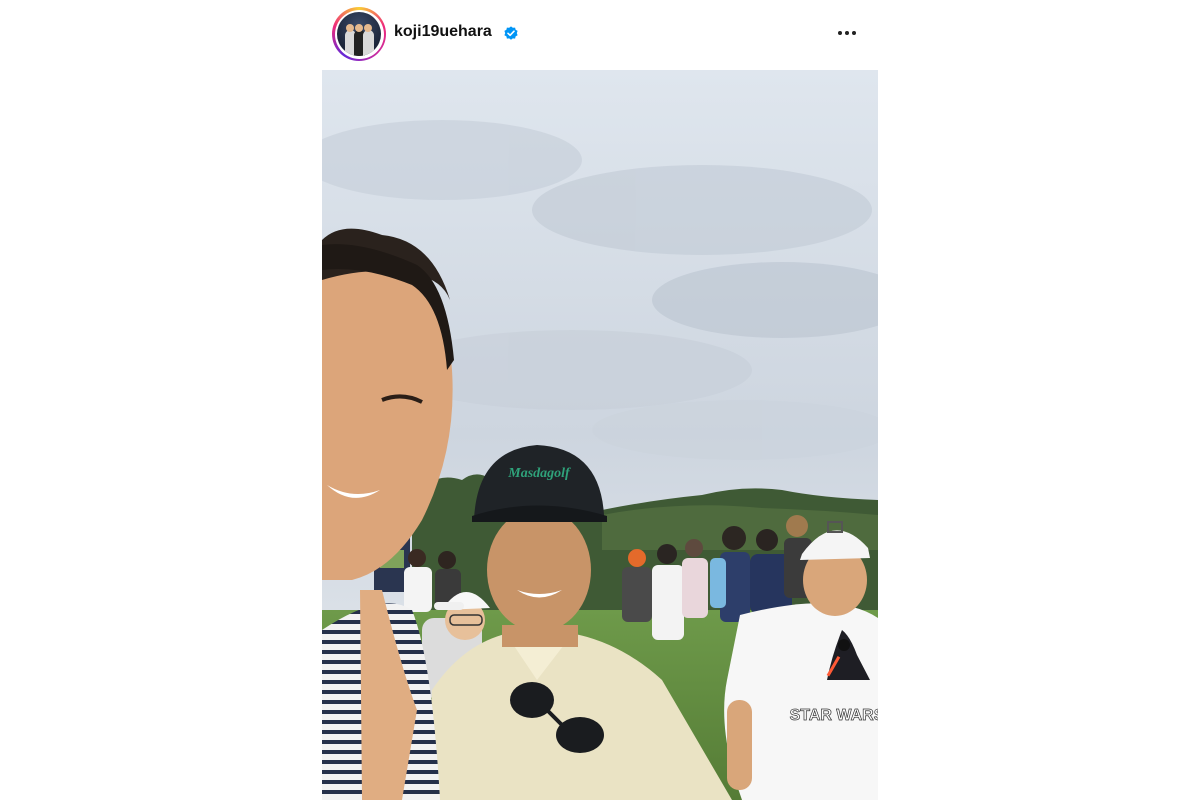  I want to click on username-link: koji19uehara, so click(443, 32).